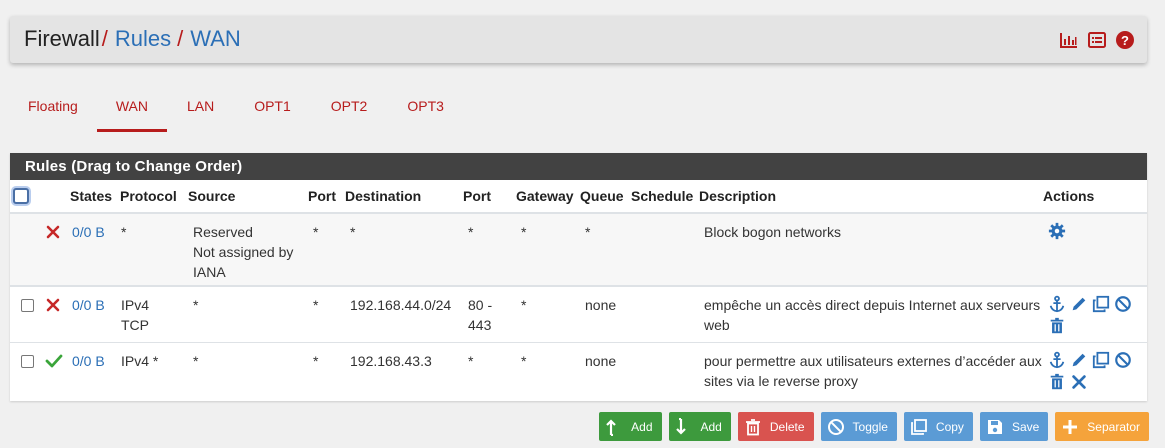  Describe the element at coordinates (54, 197) in the screenshot. I see `column-status` at that location.